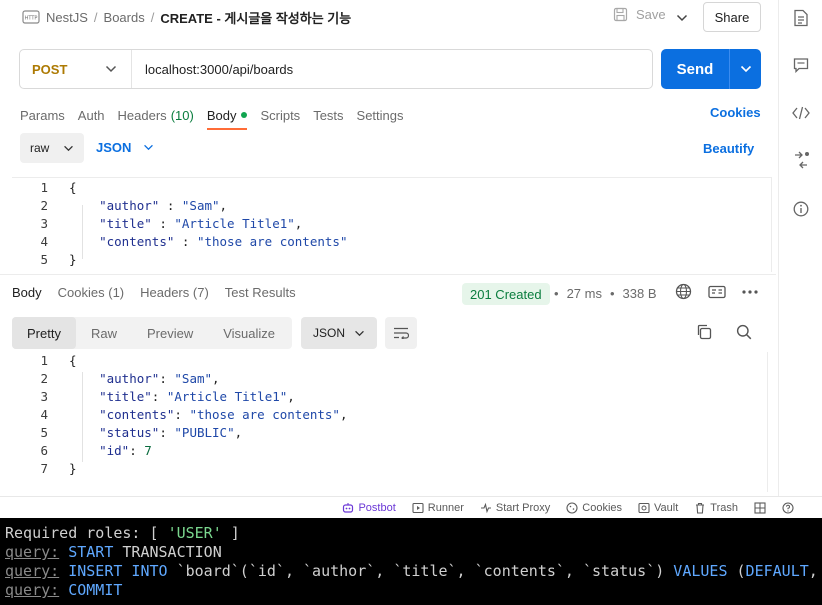  I want to click on save-response-icon, so click(717, 292).